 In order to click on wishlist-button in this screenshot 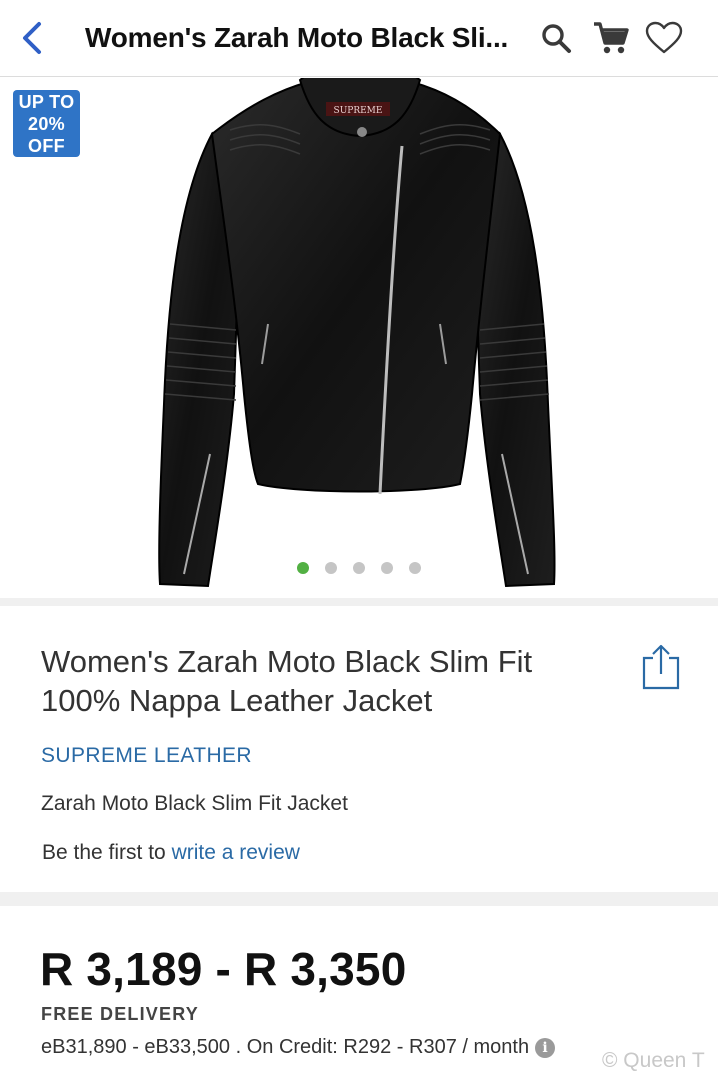, I will do `click(664, 38)`.